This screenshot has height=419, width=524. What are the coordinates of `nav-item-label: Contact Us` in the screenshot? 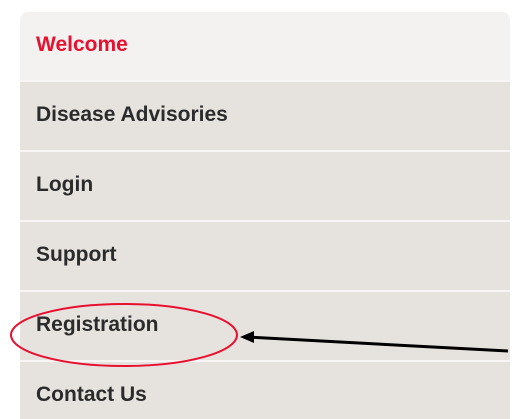 It's located at (91, 394).